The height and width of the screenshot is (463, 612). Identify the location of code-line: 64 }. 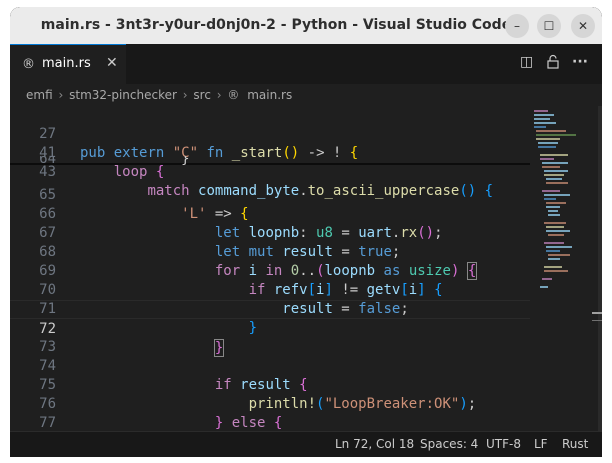
(270, 160).